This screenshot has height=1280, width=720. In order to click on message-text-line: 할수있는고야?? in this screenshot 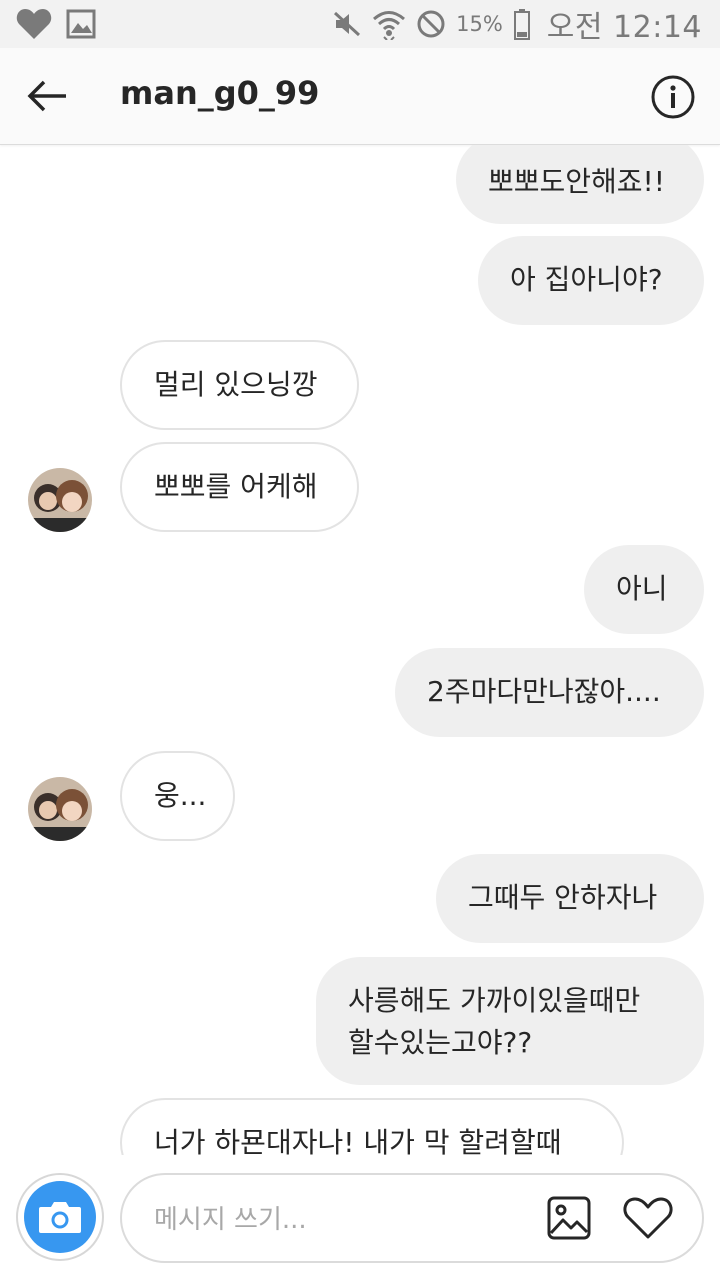, I will do `click(440, 1042)`.